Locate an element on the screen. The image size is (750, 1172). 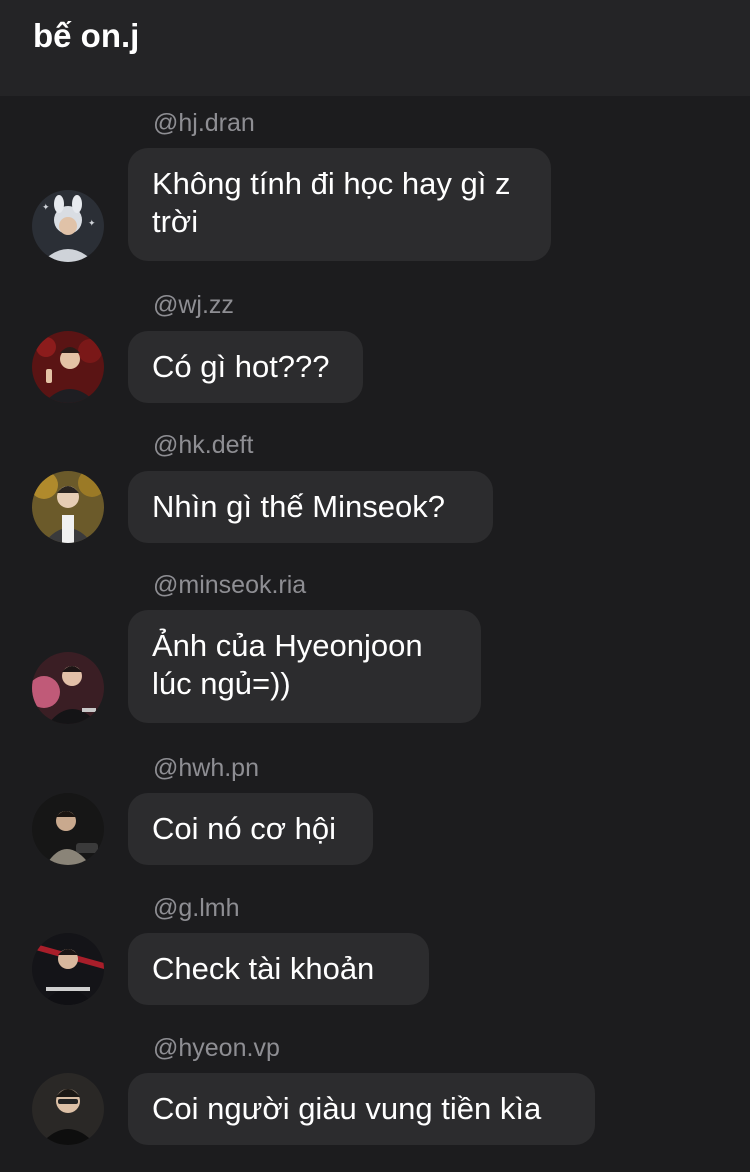
avatar: ✦ ✦ is located at coordinates (68, 226).